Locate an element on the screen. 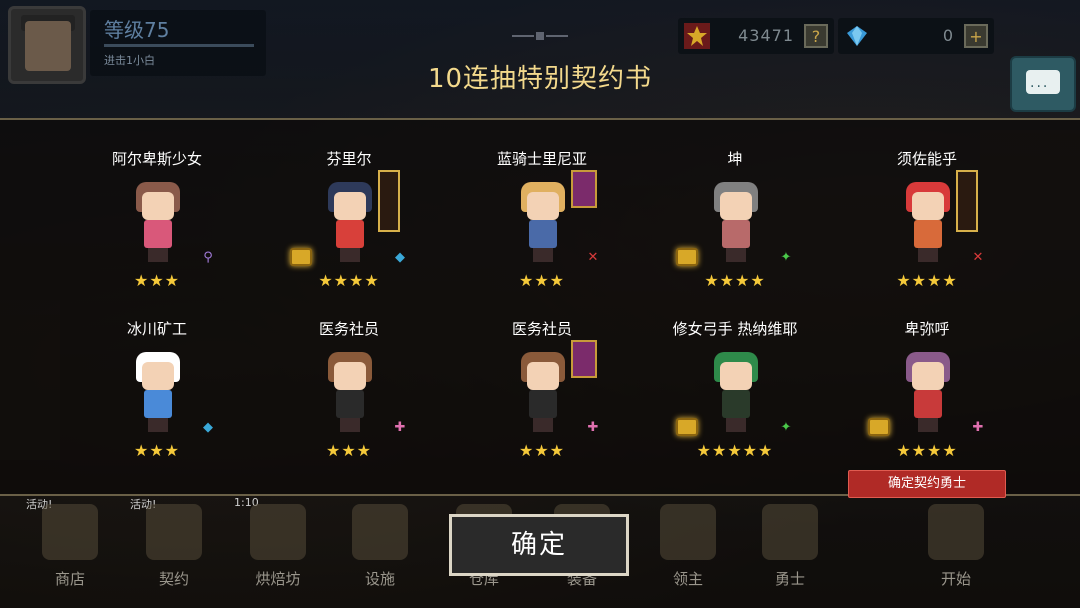  hero-card: 阿尔卑斯少女 ⚲ ★★★ is located at coordinates (157, 228).